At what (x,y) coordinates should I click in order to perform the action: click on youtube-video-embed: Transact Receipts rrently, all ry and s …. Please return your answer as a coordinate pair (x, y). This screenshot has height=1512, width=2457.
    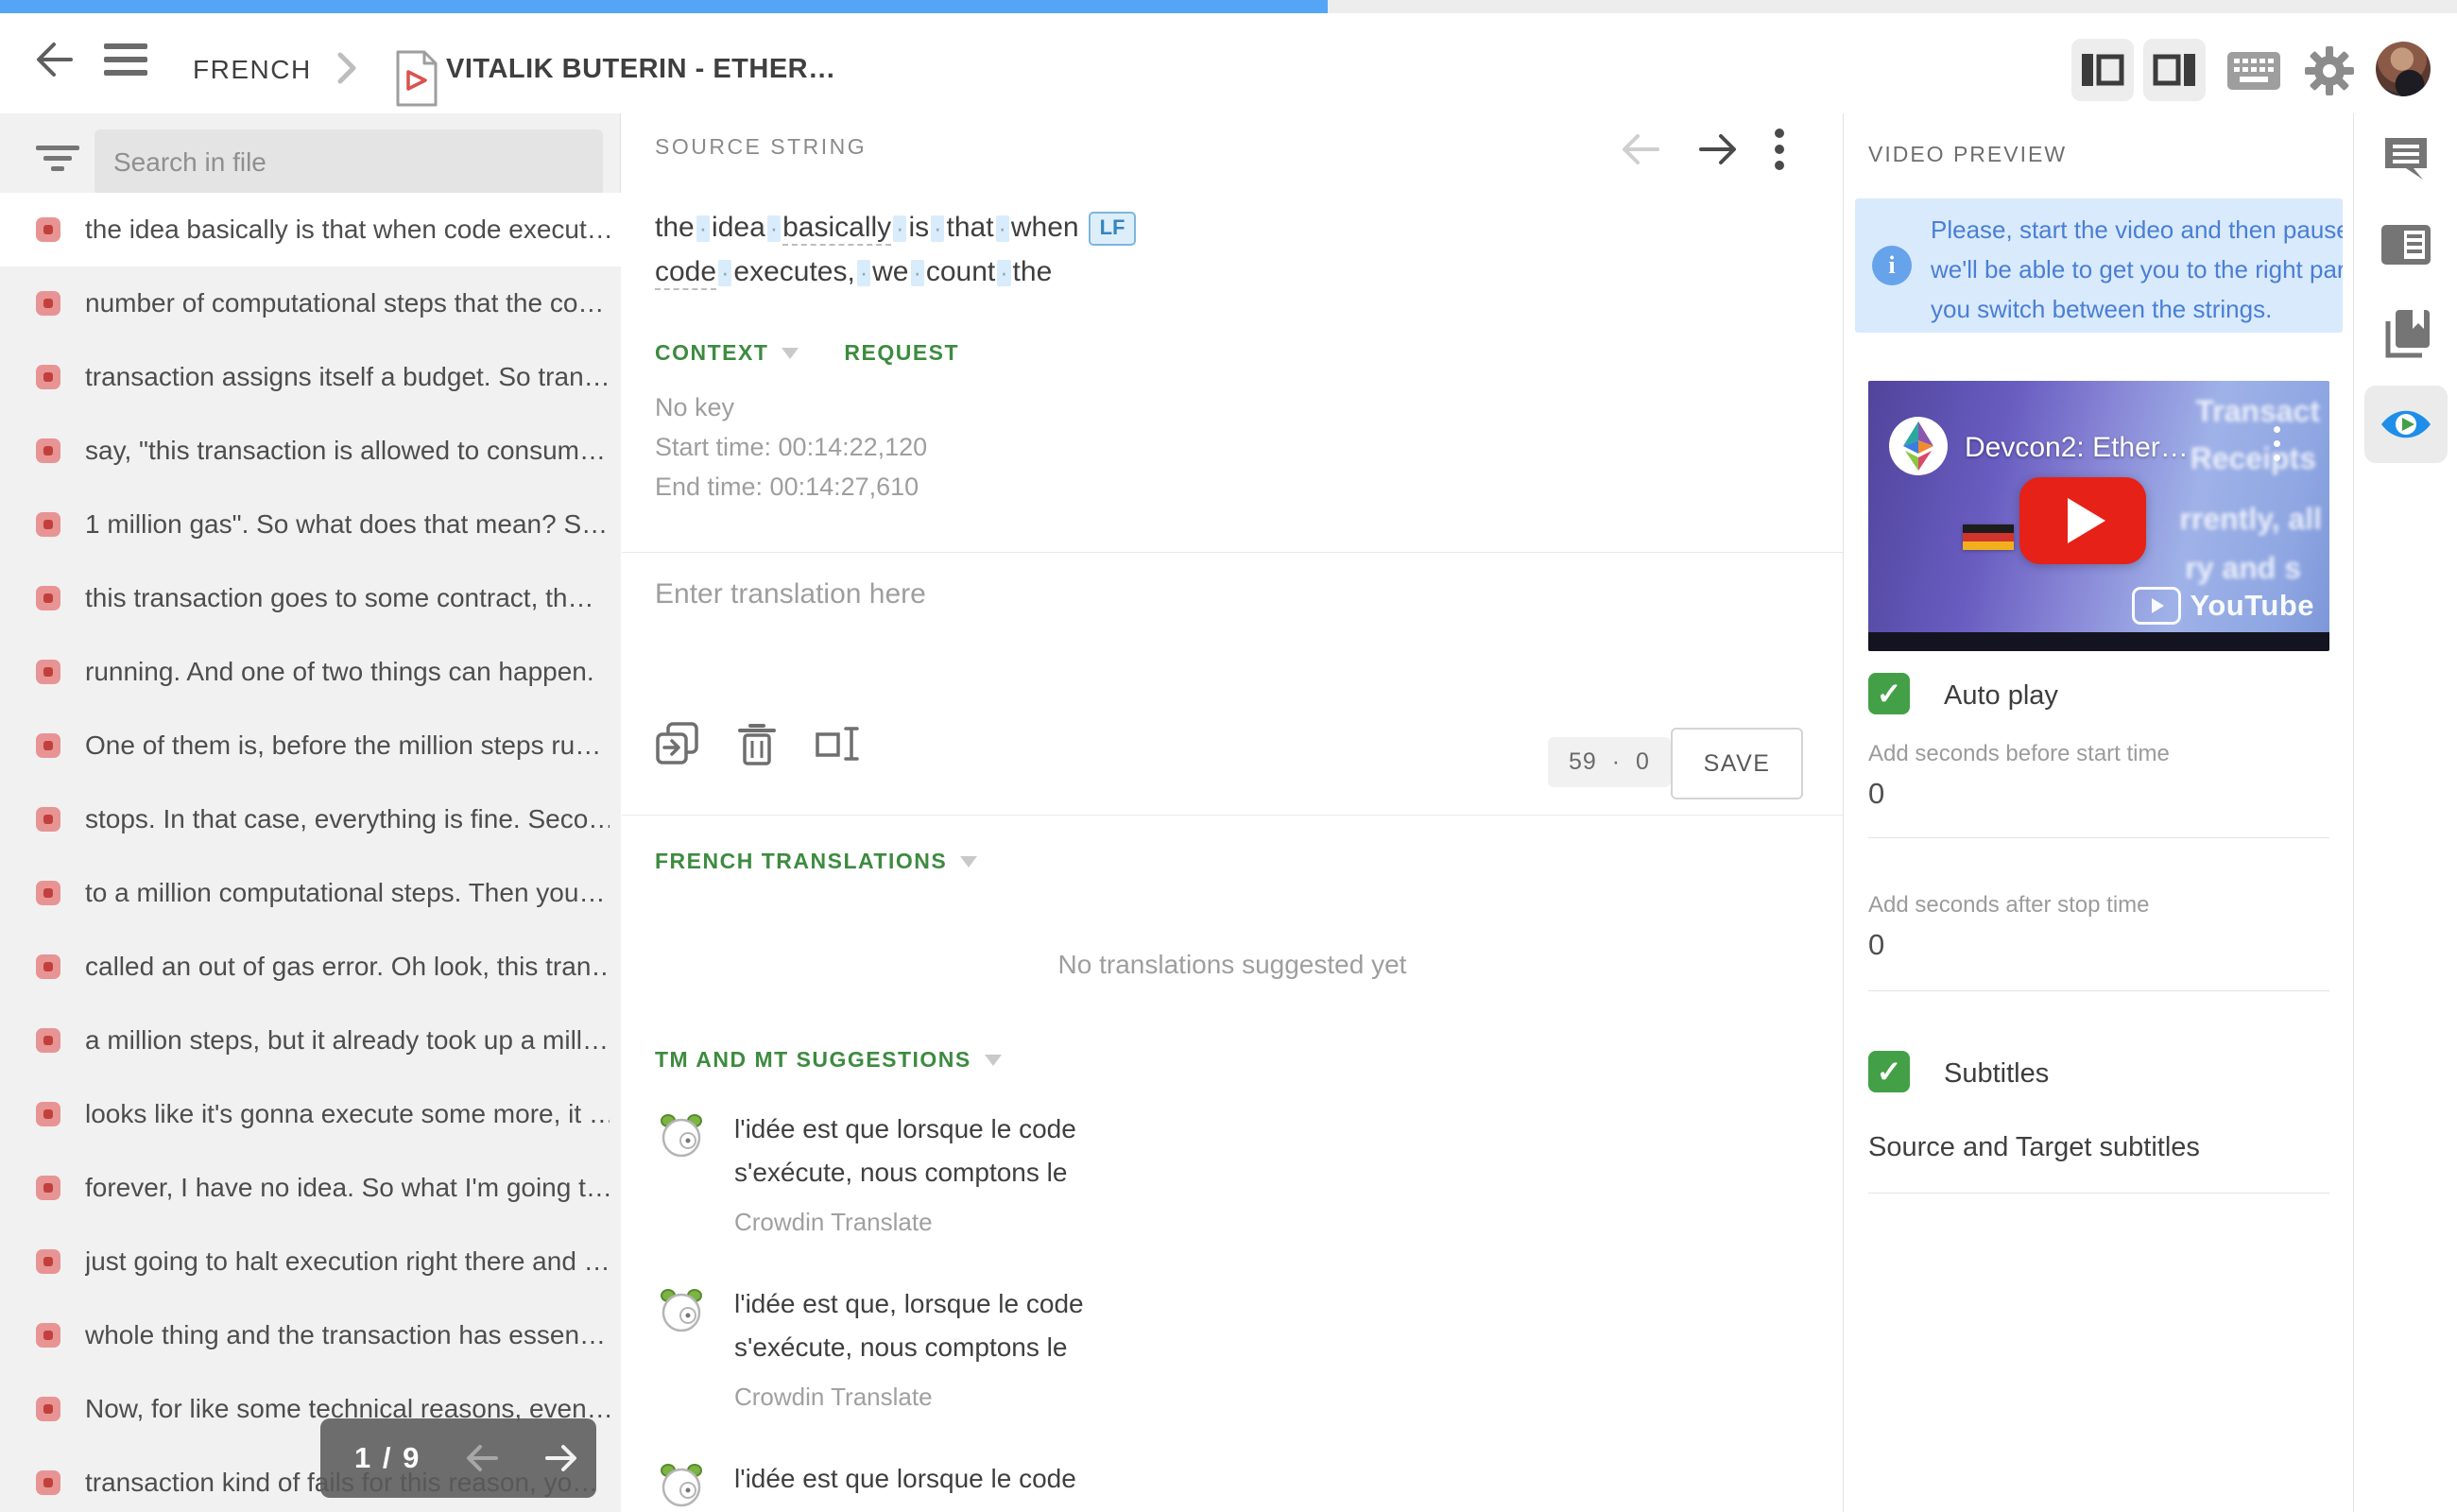
    Looking at the image, I should click on (2098, 516).